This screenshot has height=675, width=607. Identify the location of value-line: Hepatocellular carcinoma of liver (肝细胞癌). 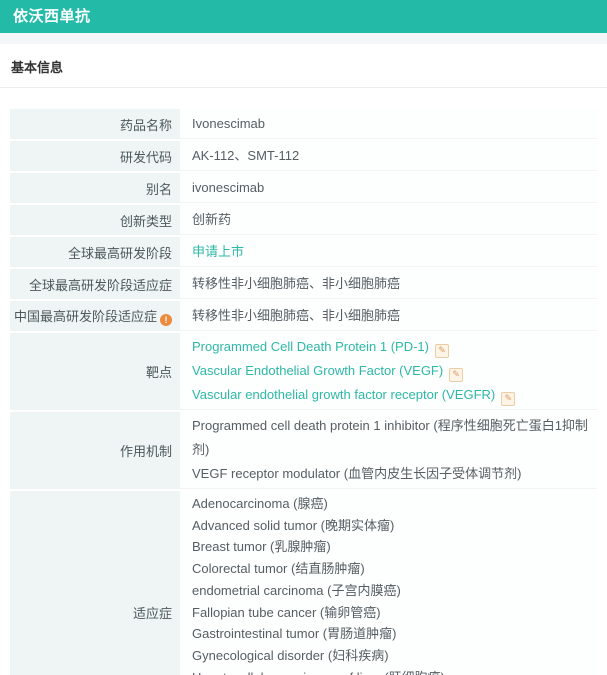
(390, 671).